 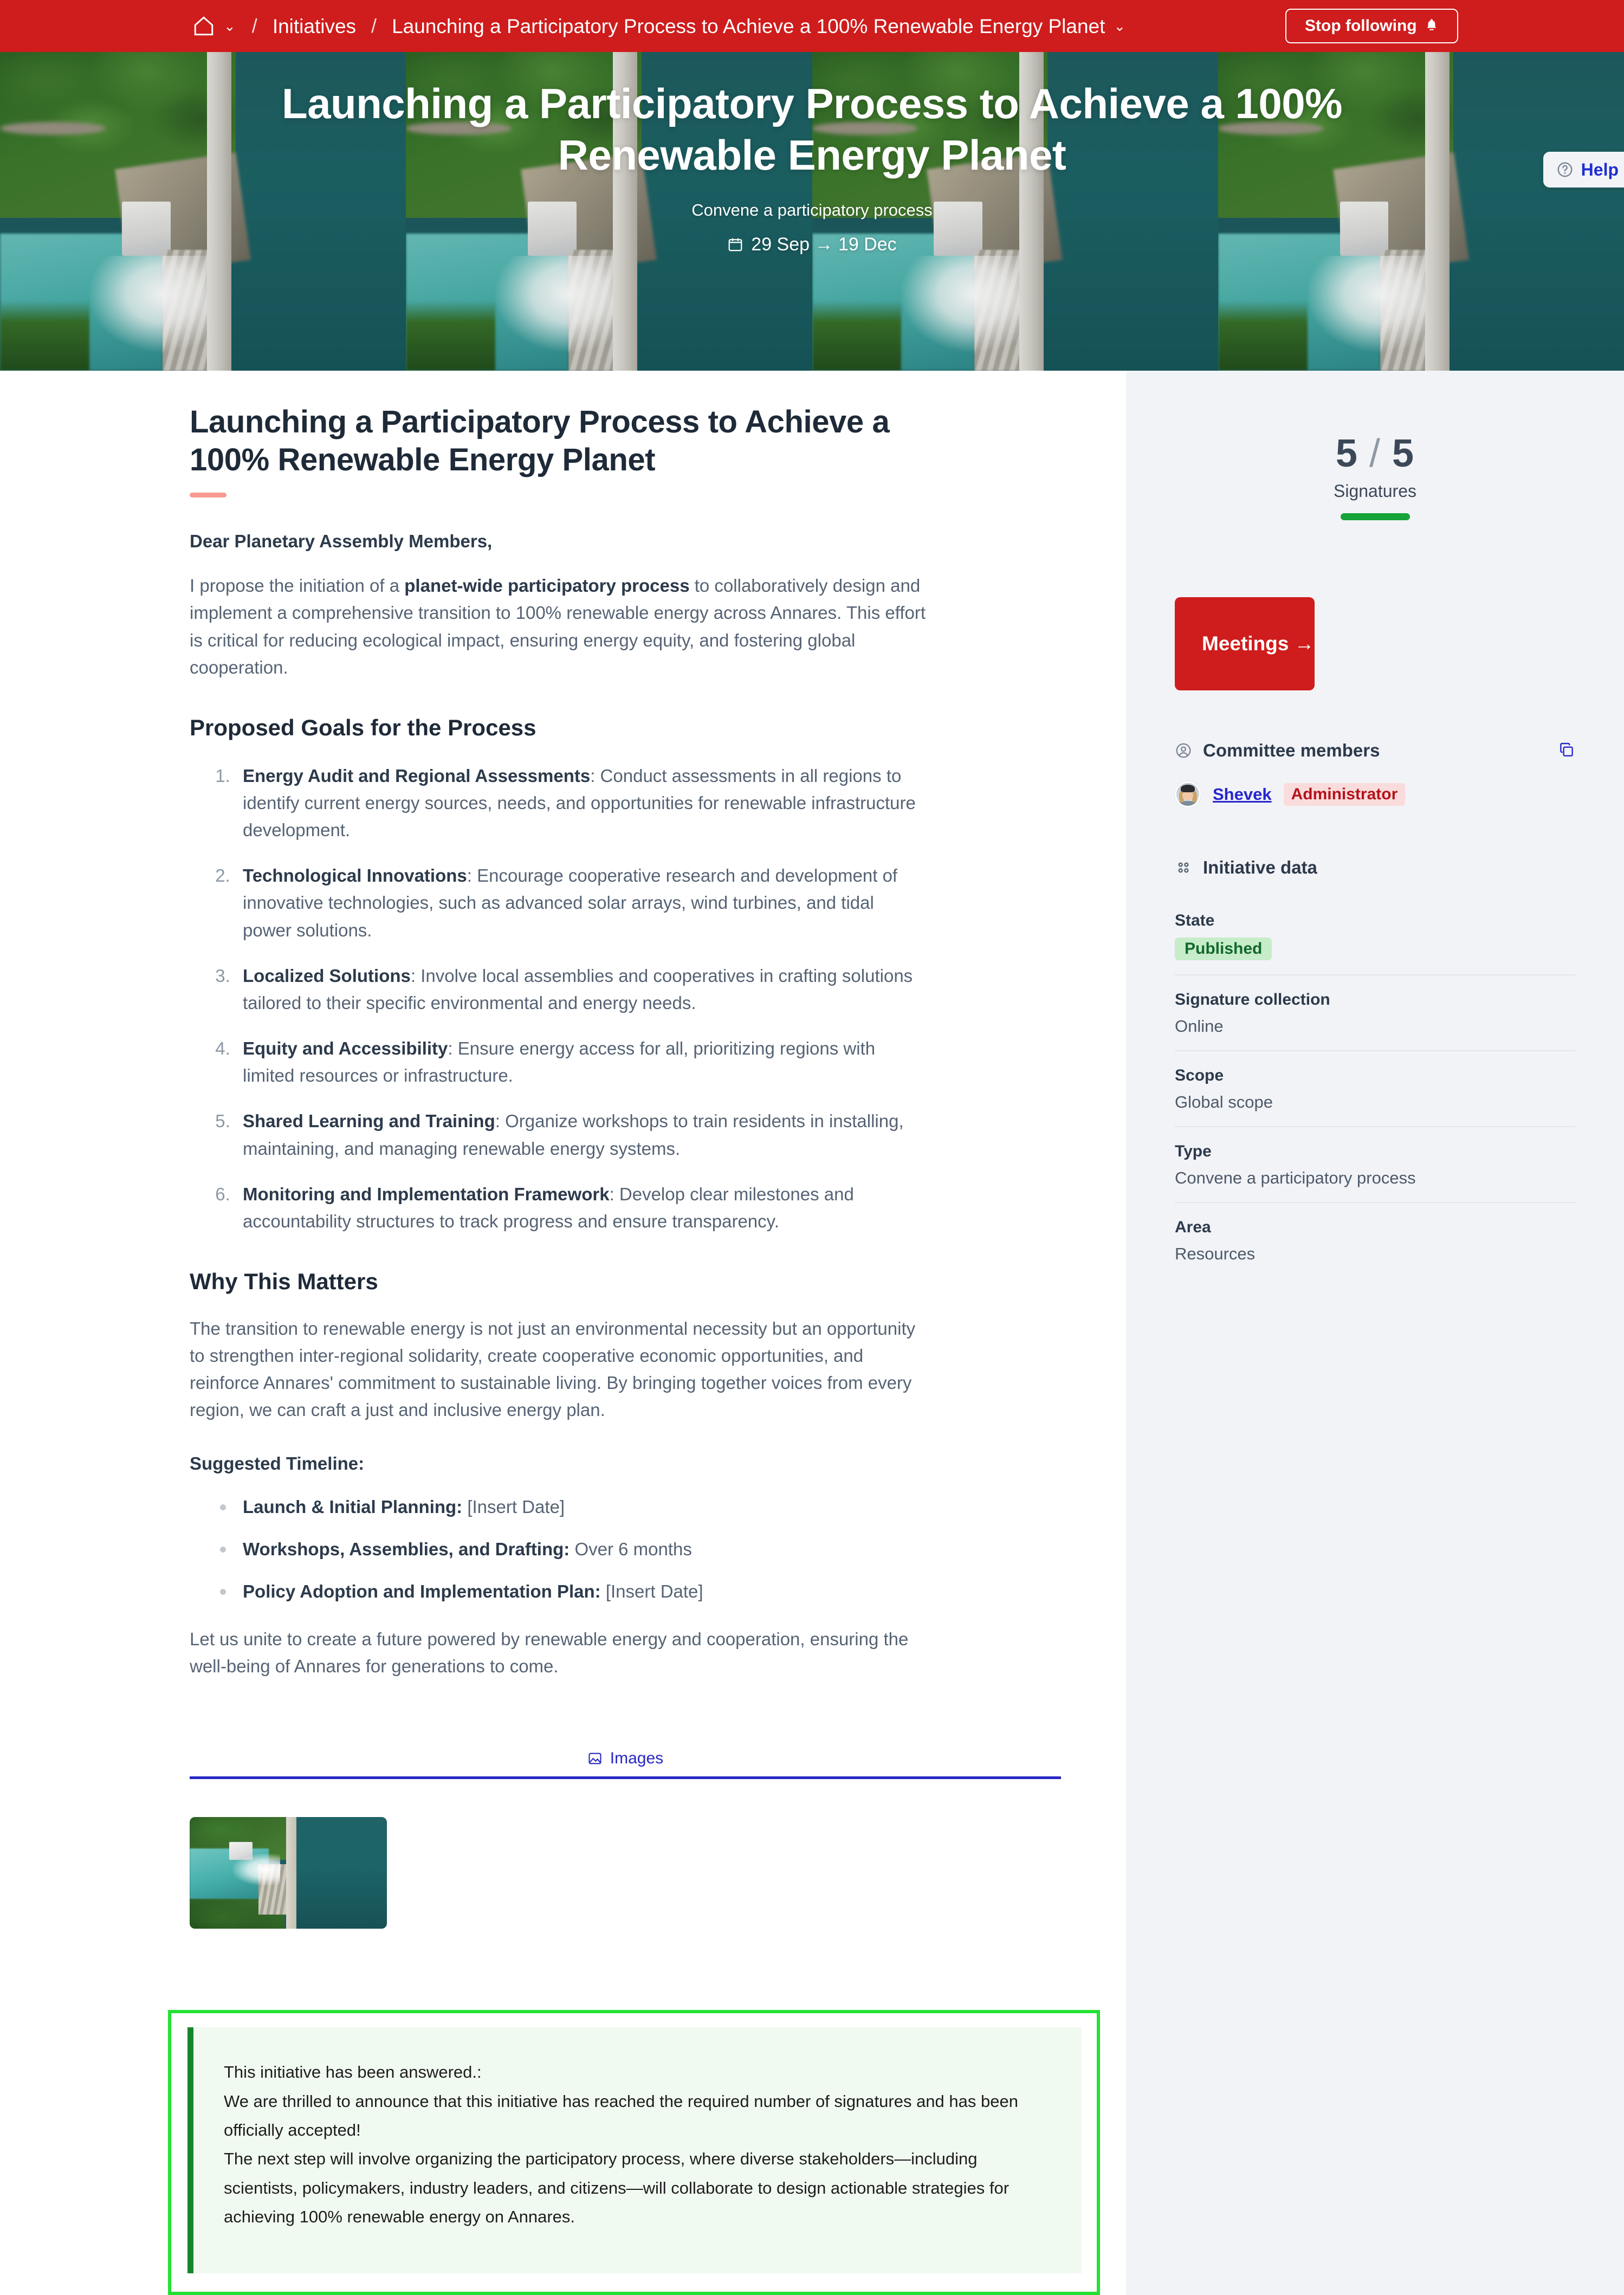 What do you see at coordinates (1344, 794) in the screenshot?
I see `status-badge: Administrator` at bounding box center [1344, 794].